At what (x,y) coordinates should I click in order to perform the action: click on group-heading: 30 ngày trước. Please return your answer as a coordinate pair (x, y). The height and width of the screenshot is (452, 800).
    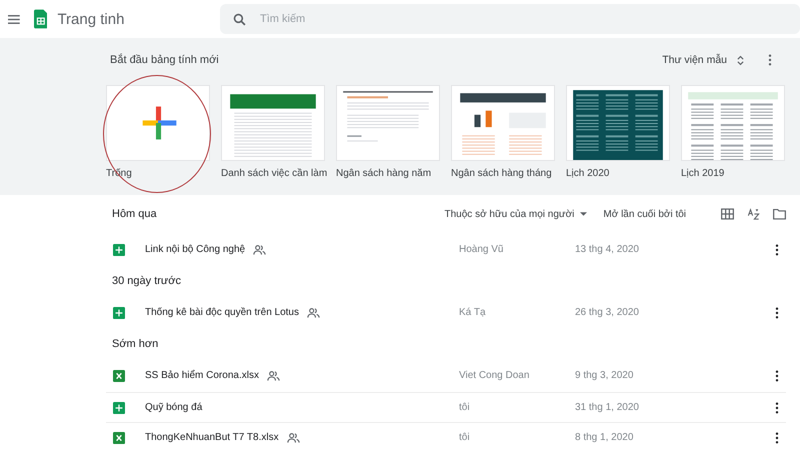
    Looking at the image, I should click on (147, 281).